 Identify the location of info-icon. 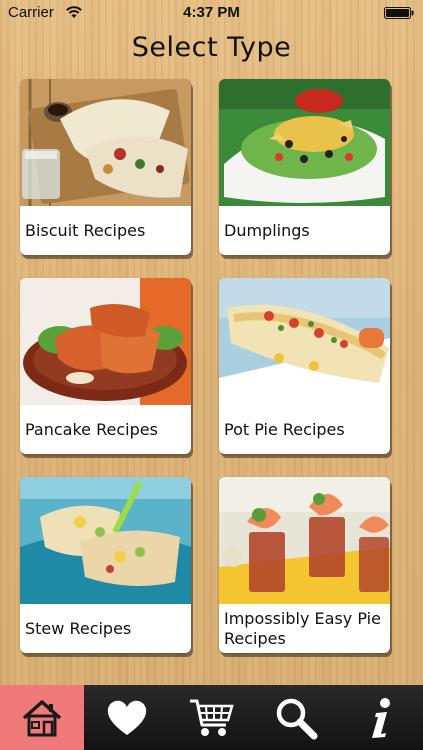
(381, 717).